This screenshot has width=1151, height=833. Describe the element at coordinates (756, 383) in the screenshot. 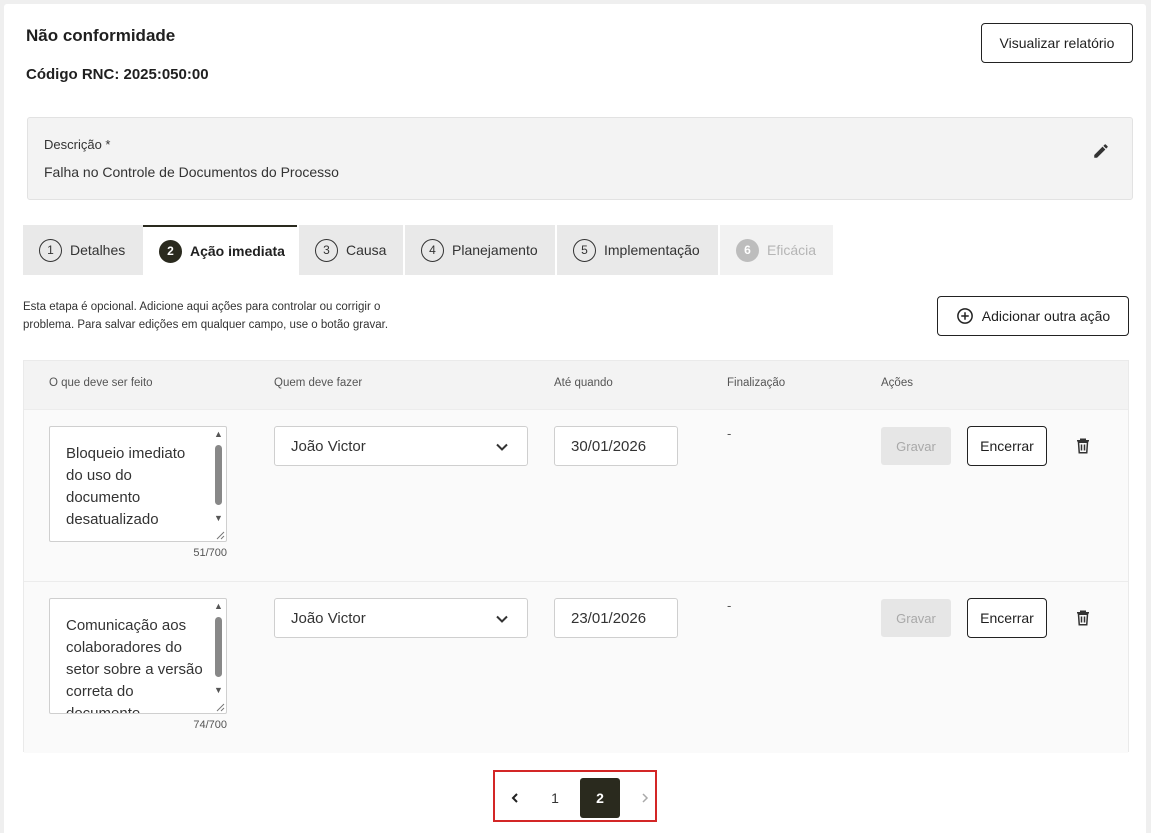

I see `column-header: Finalização` at that location.